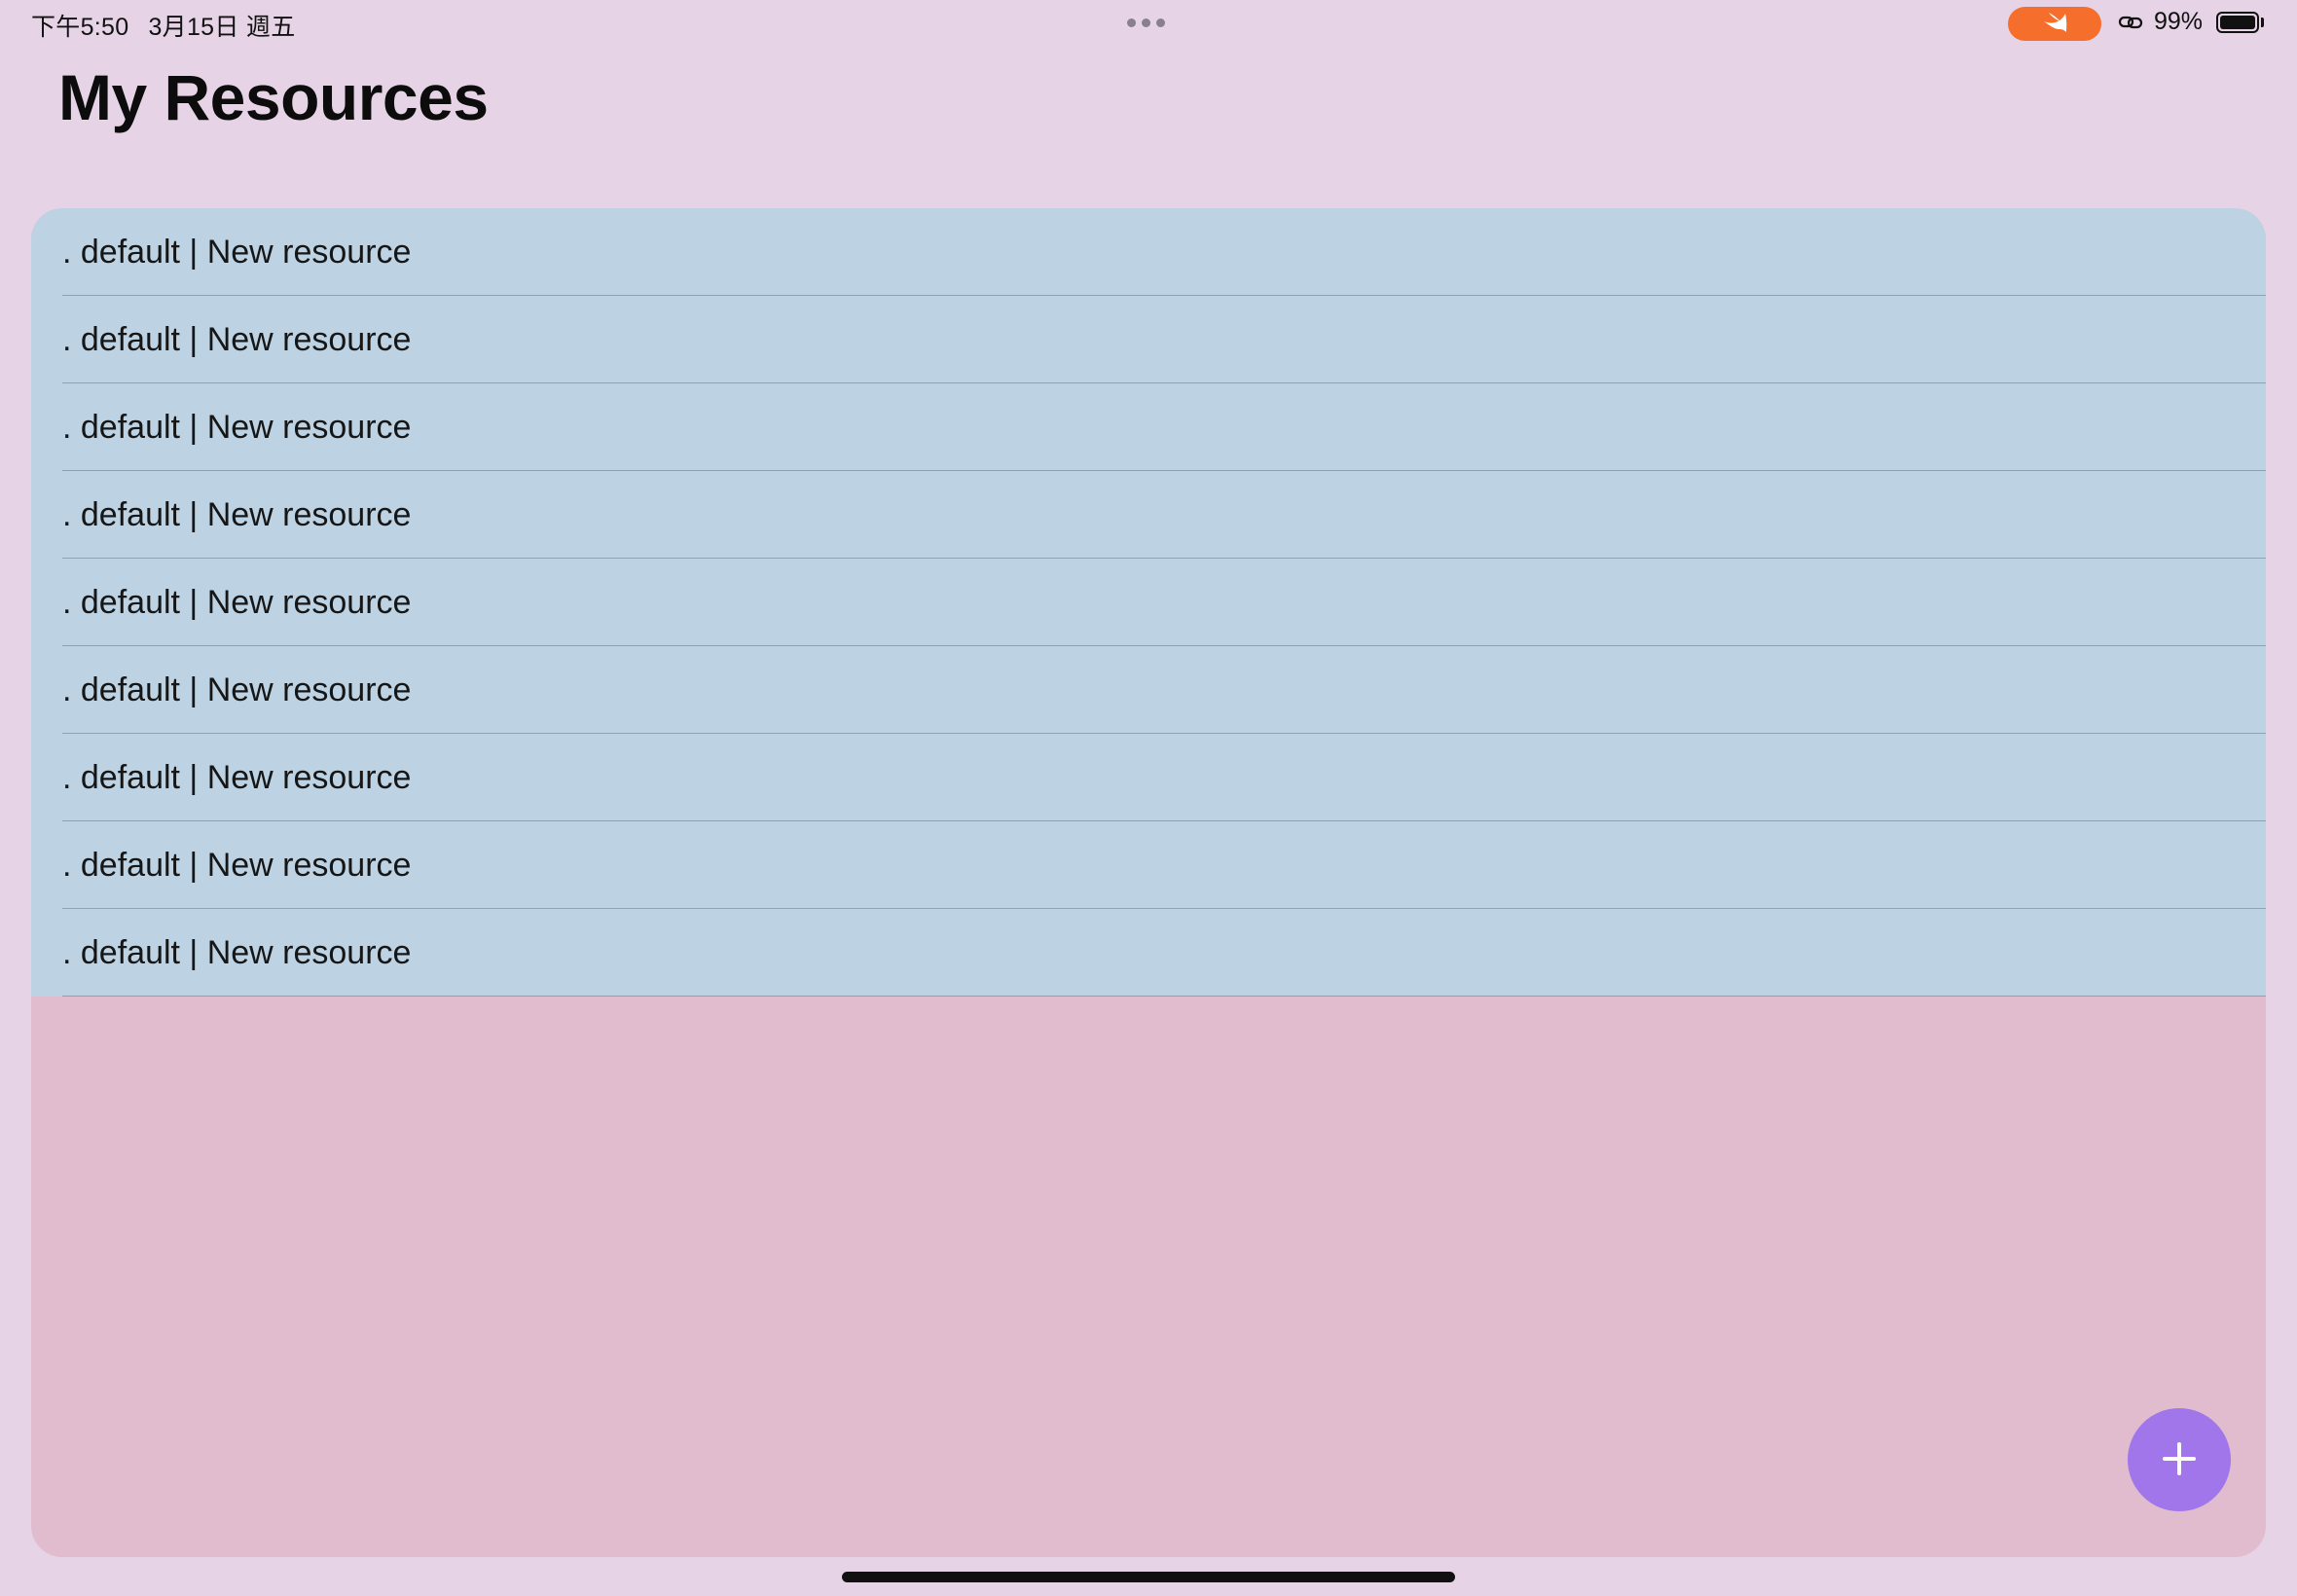 This screenshot has width=2297, height=1596. Describe the element at coordinates (2130, 25) in the screenshot. I see `link-icon` at that location.